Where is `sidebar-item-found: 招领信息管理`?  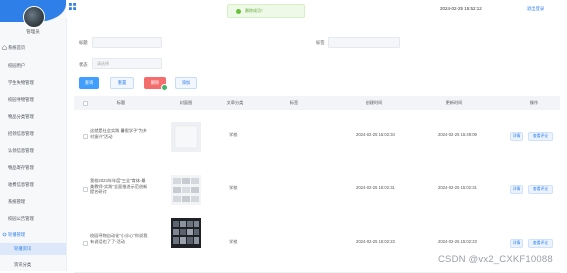
sidebar-item-found: 招领信息管理 is located at coordinates (33, 134).